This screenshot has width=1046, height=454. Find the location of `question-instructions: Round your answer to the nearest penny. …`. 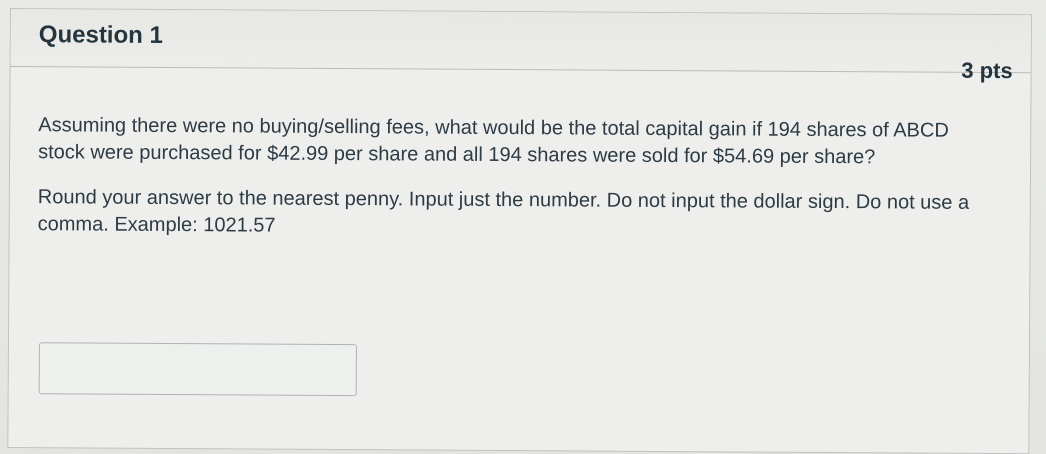

question-instructions: Round your answer to the nearest penny. … is located at coordinates (503, 211).